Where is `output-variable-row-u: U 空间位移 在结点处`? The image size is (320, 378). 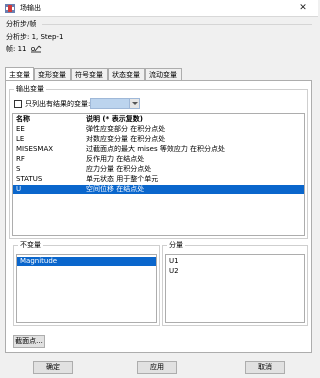
output-variable-row-u: U 空间位移 在结点处 is located at coordinates (158, 189).